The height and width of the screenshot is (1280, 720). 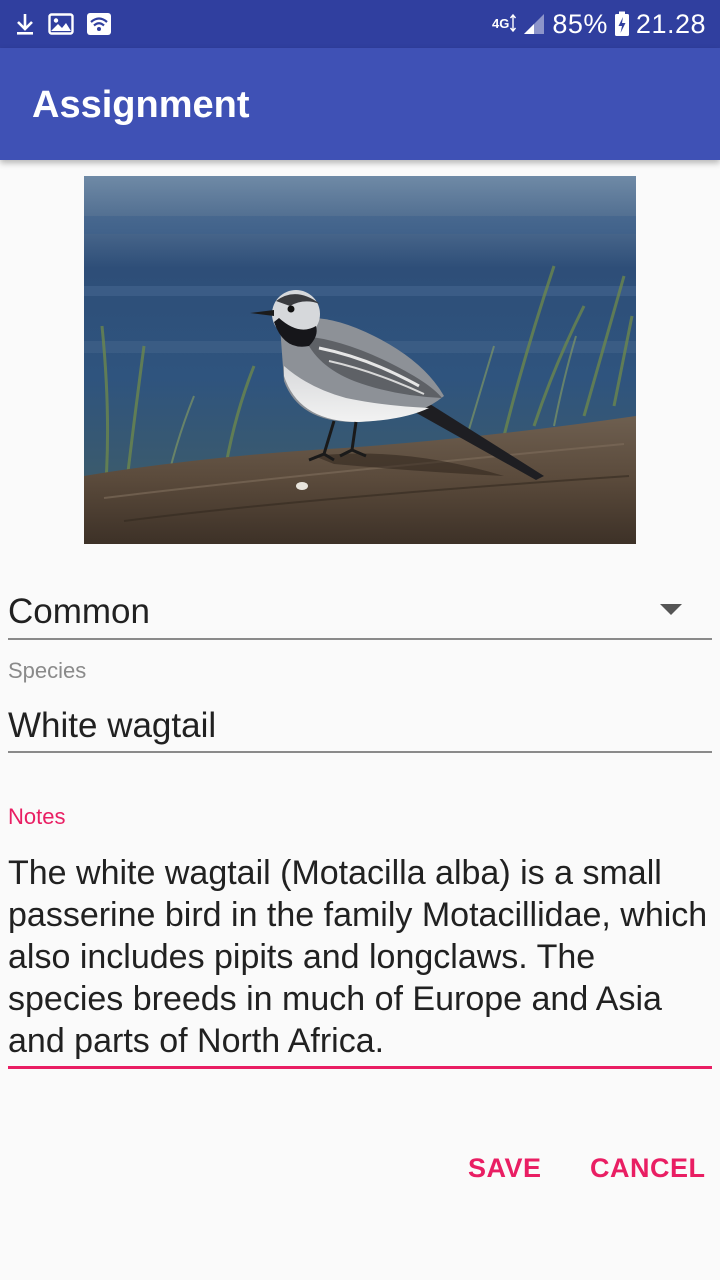 What do you see at coordinates (25, 24) in the screenshot?
I see `download-icon` at bounding box center [25, 24].